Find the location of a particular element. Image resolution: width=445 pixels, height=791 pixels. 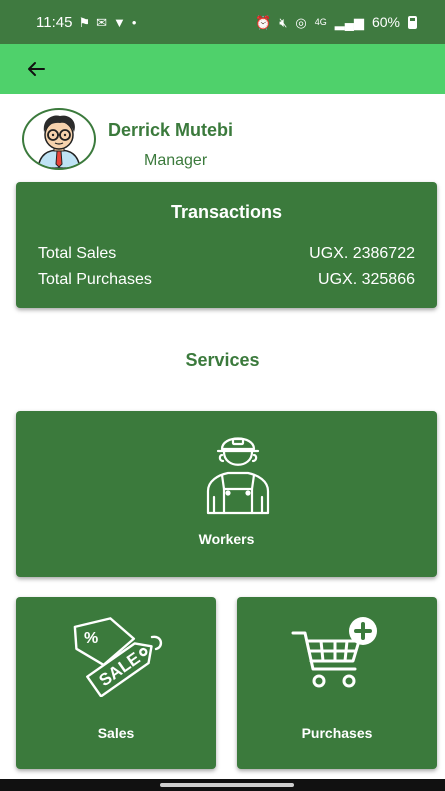

alarm-icon: ⏰ is located at coordinates (263, 22).